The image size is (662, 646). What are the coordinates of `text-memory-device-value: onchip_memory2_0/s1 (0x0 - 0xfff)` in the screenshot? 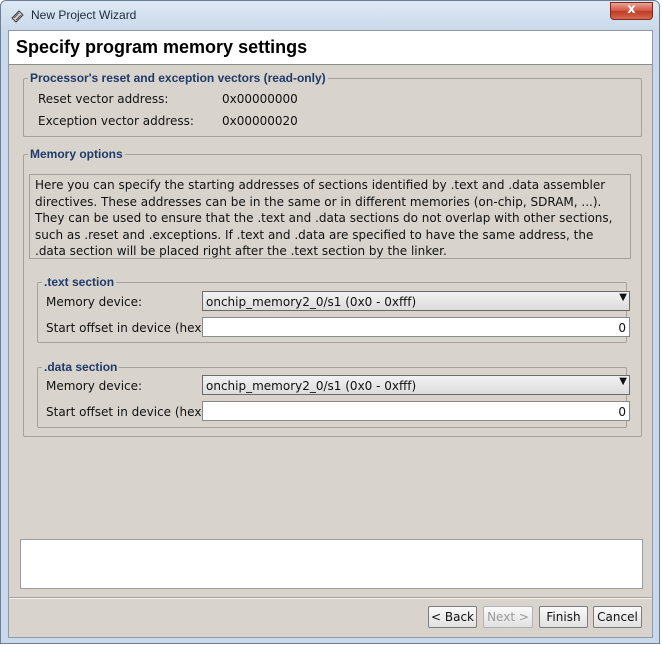 It's located at (311, 302).